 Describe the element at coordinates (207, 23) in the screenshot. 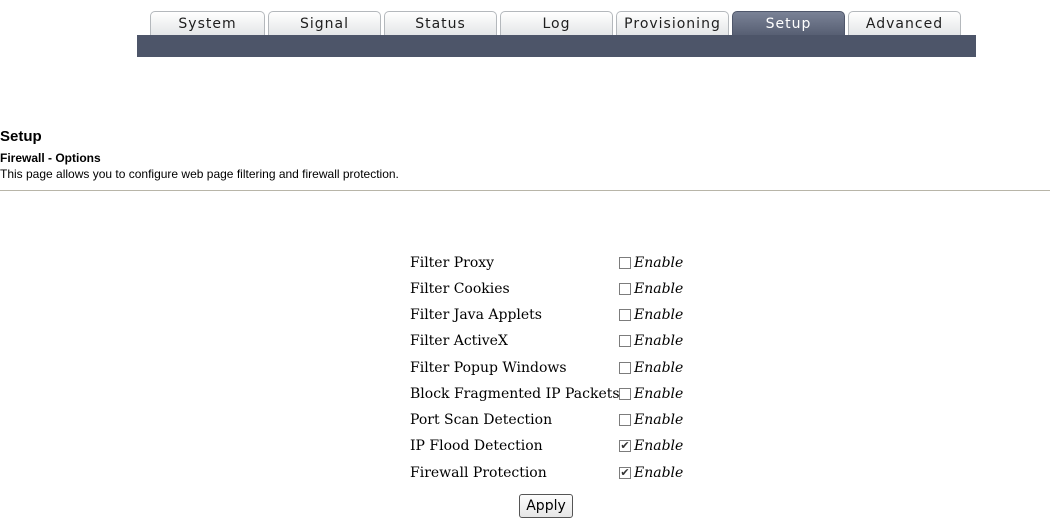

I see `tab-system: System` at that location.